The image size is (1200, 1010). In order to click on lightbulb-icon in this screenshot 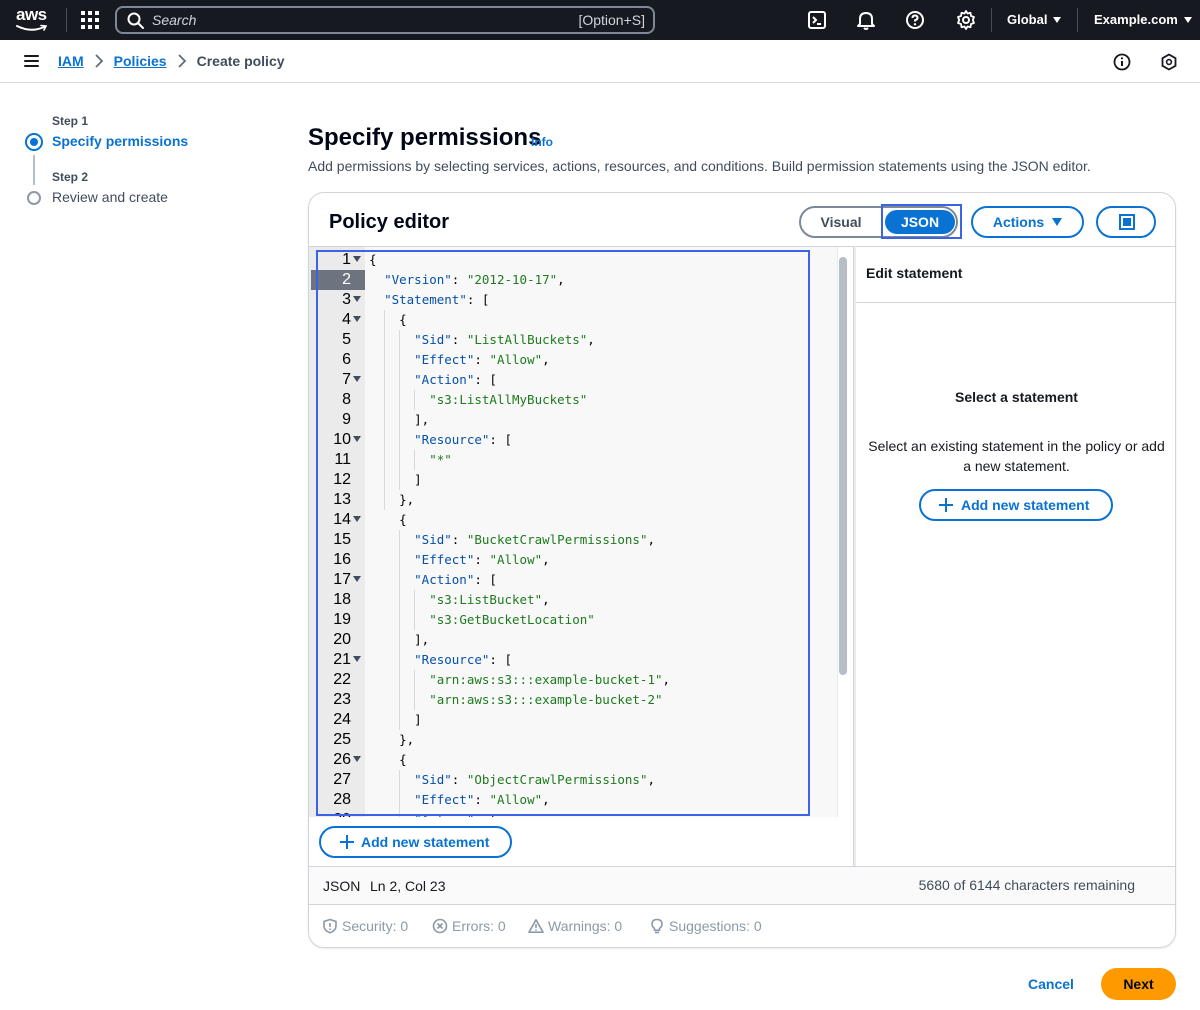, I will do `click(657, 926)`.